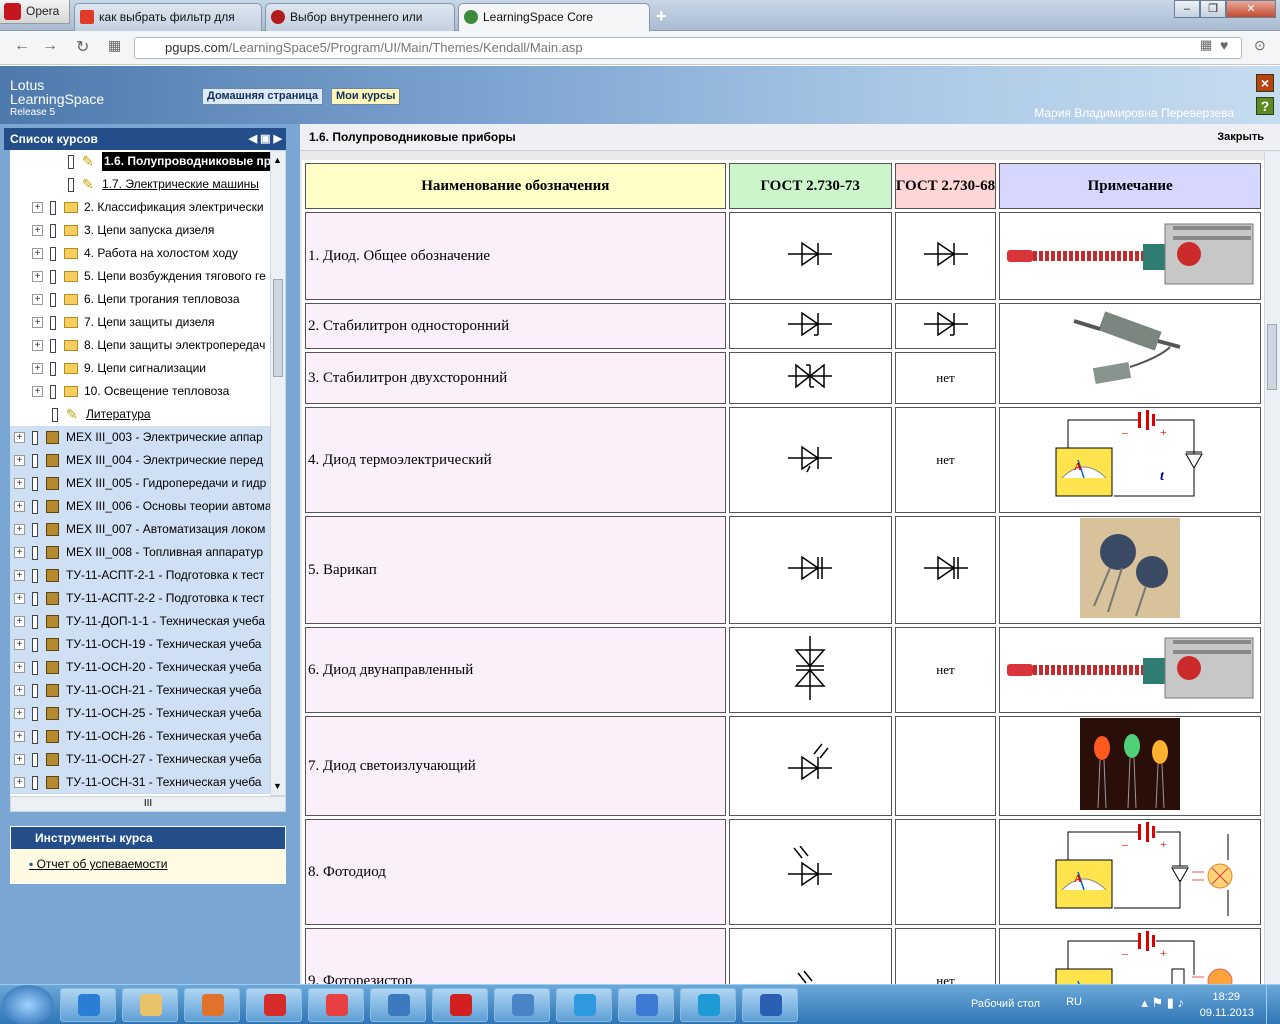 Image resolution: width=1280 pixels, height=1024 pixels. Describe the element at coordinates (140, 782) in the screenshot. I see `tree-item: + ТУ-11-ОСН-31 - Техническая учеба` at that location.